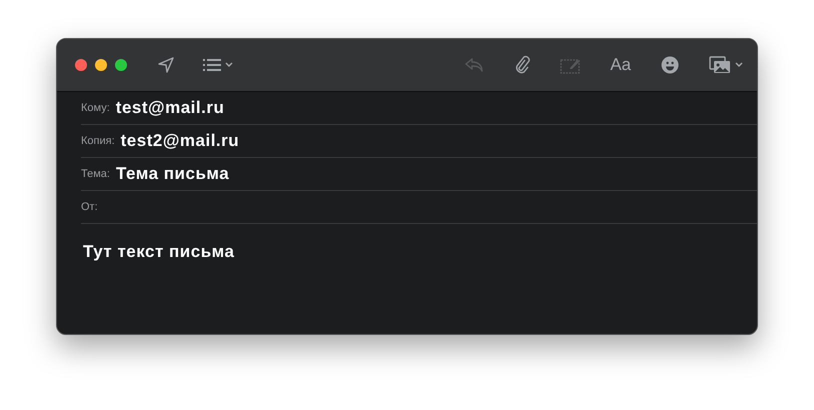 Image resolution: width=814 pixels, height=410 pixels. Describe the element at coordinates (522, 65) in the screenshot. I see `paperclip-icon` at that location.